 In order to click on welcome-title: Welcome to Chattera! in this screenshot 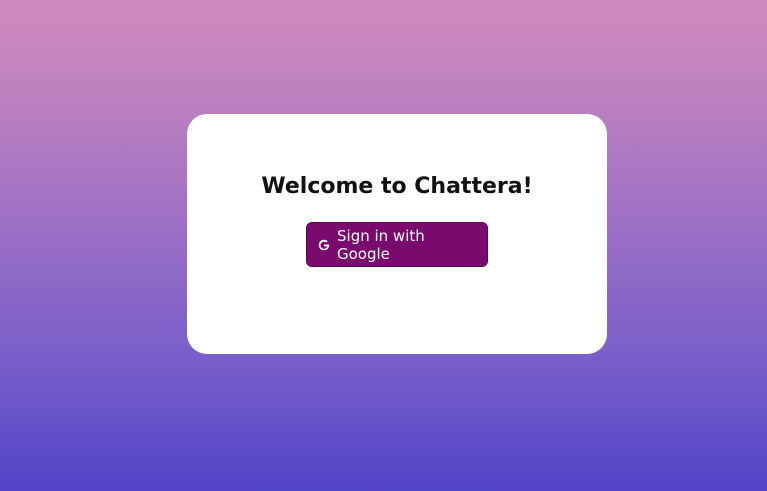, I will do `click(397, 186)`.